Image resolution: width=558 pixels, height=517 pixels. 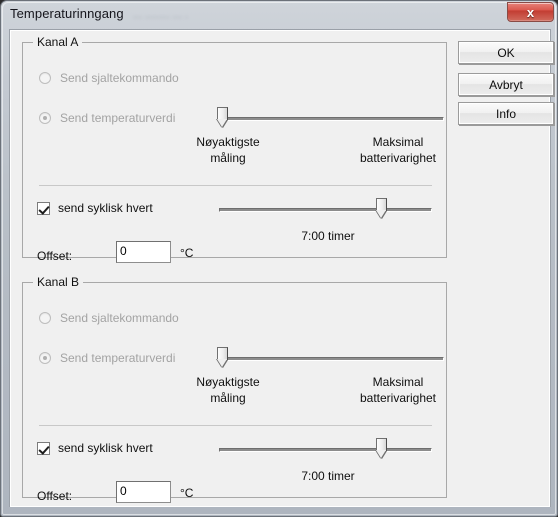 What do you see at coordinates (398, 158) in the screenshot?
I see `accuracy-right-label-line2-a: batterivarighet` at bounding box center [398, 158].